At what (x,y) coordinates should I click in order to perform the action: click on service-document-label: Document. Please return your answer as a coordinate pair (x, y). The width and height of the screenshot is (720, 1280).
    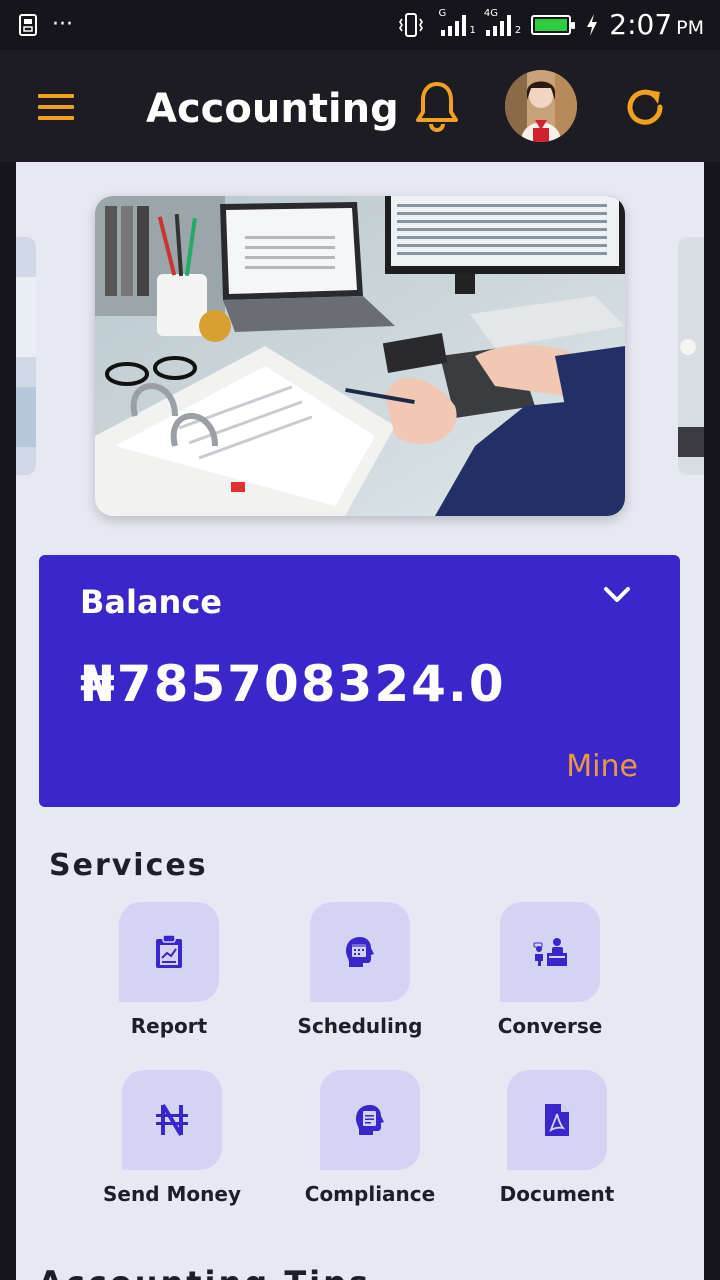
    Looking at the image, I should click on (557, 1194).